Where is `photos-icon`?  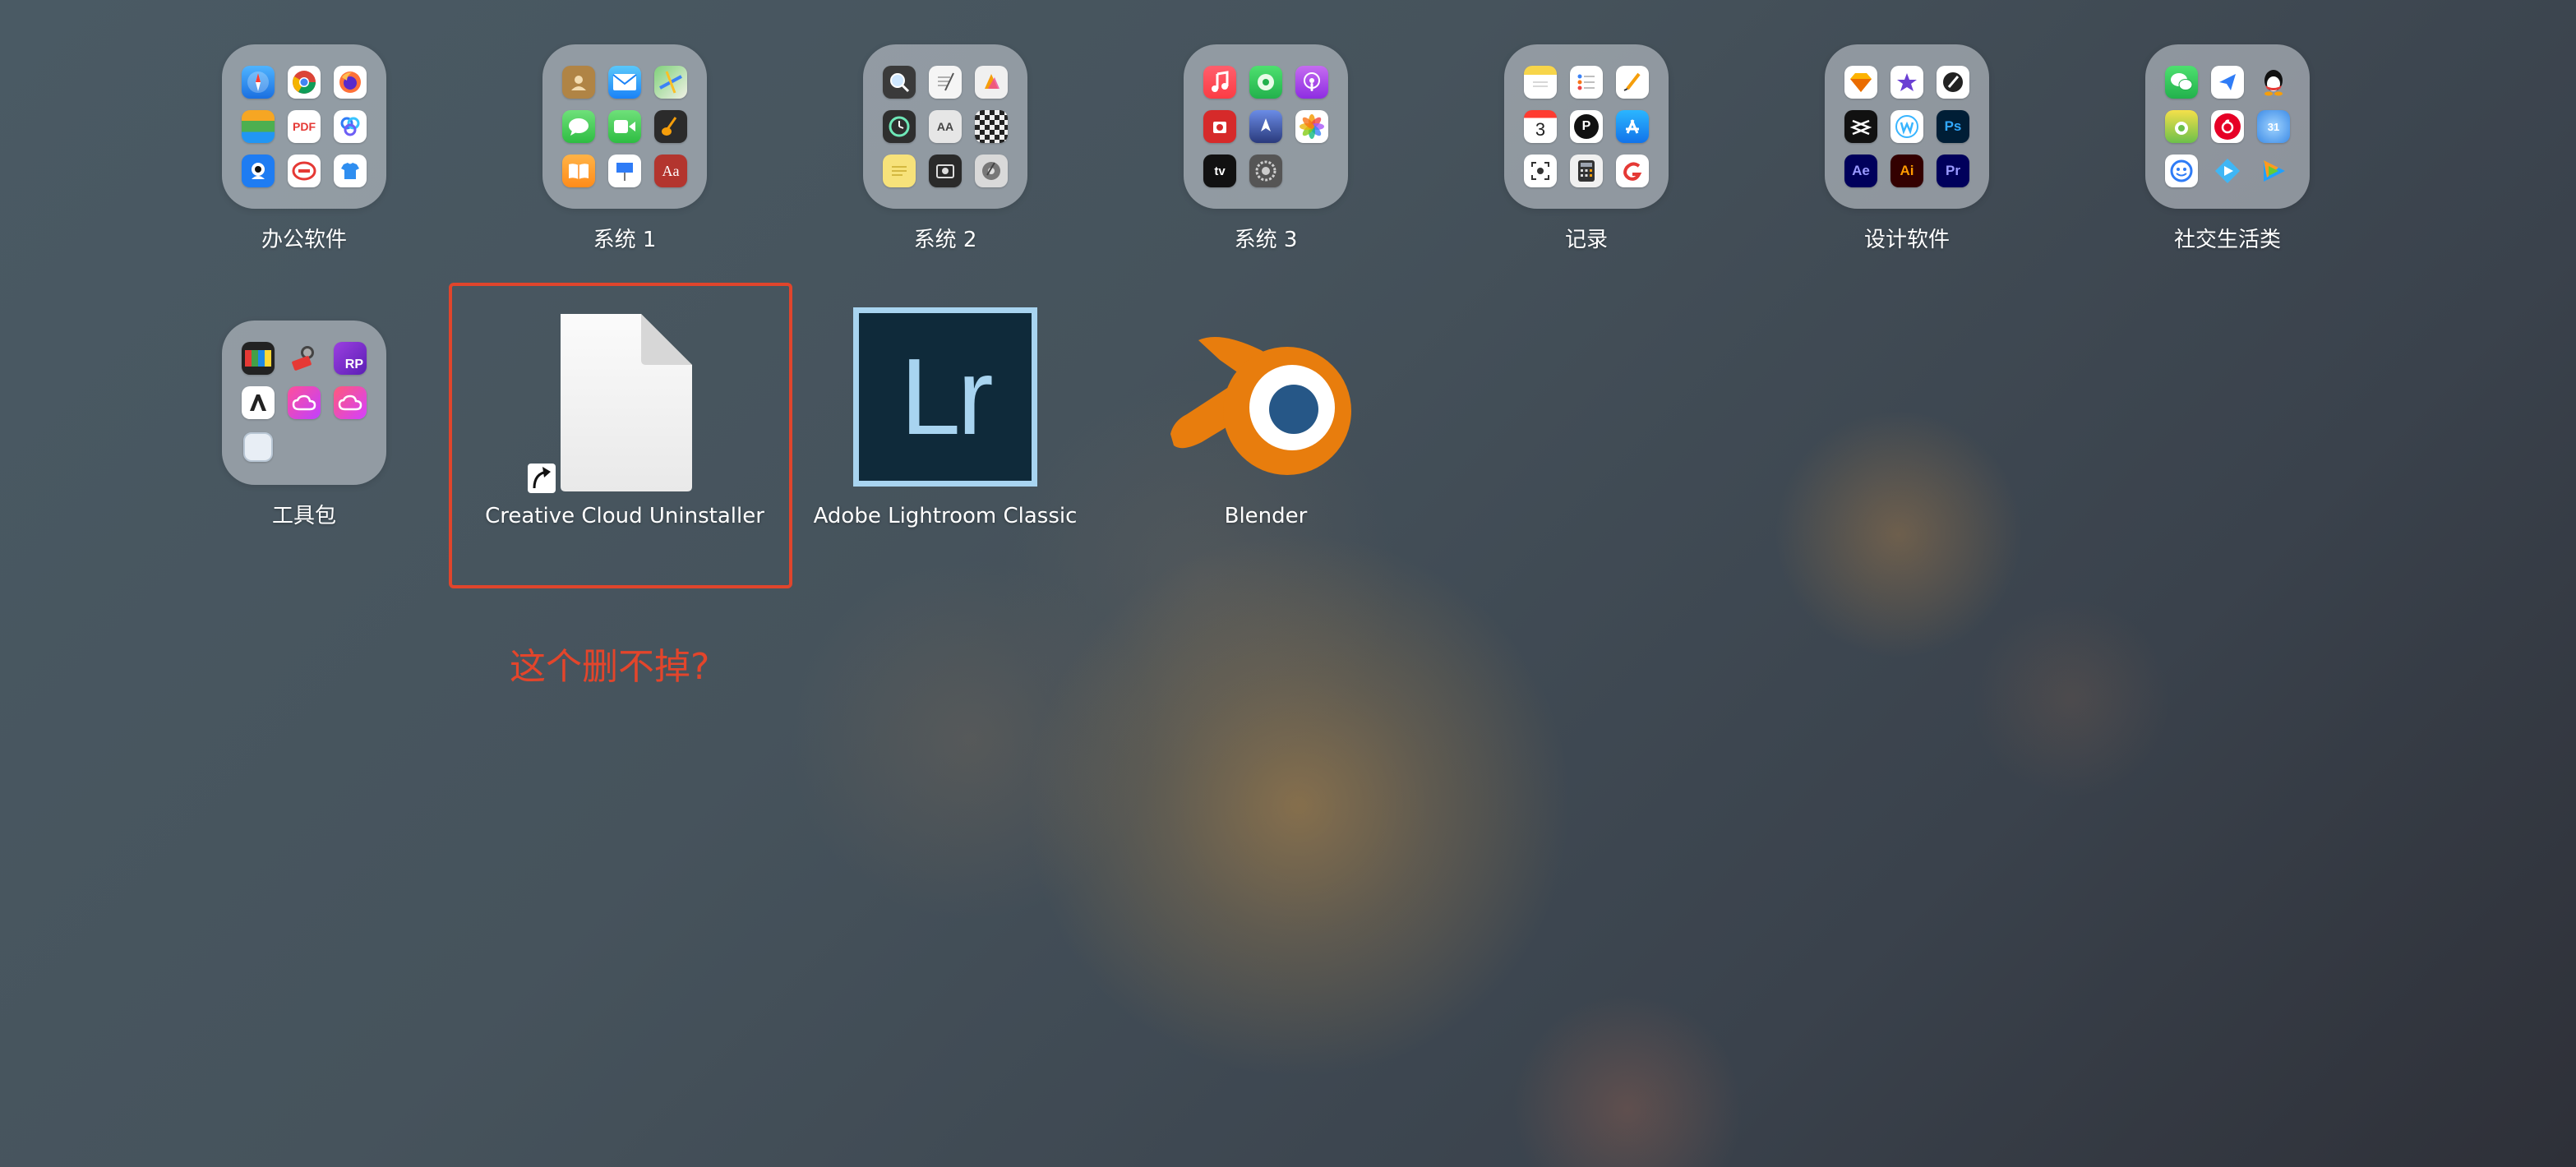 photos-icon is located at coordinates (1312, 126).